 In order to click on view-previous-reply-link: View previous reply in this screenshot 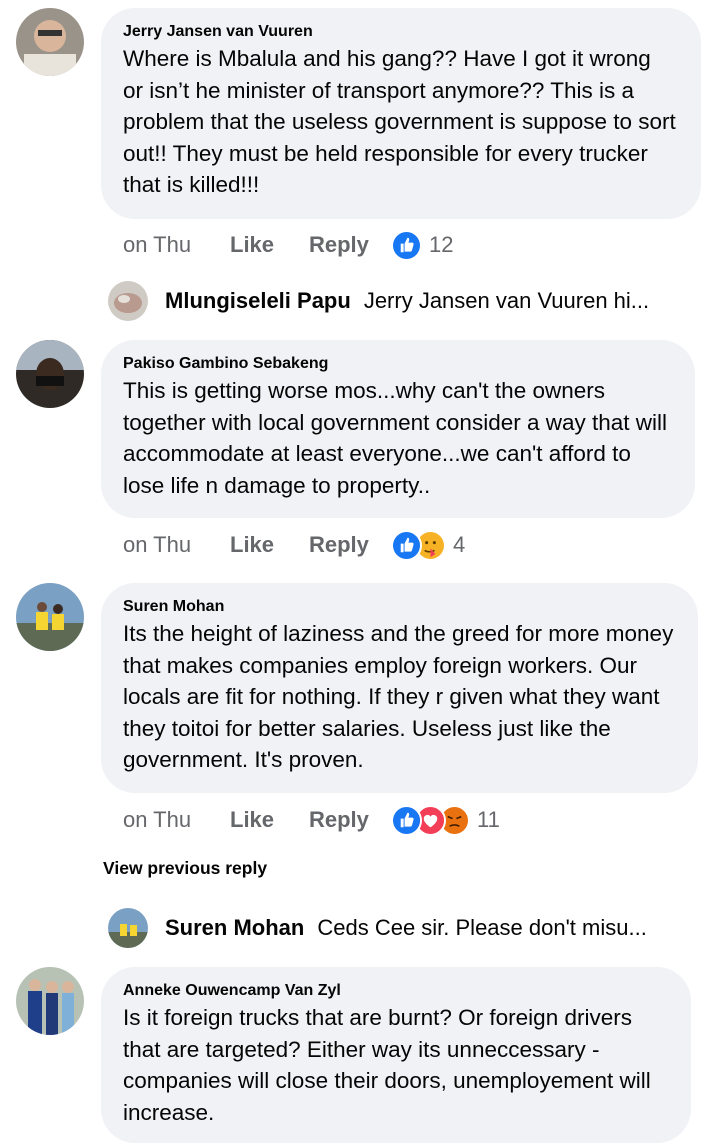, I will do `click(185, 868)`.